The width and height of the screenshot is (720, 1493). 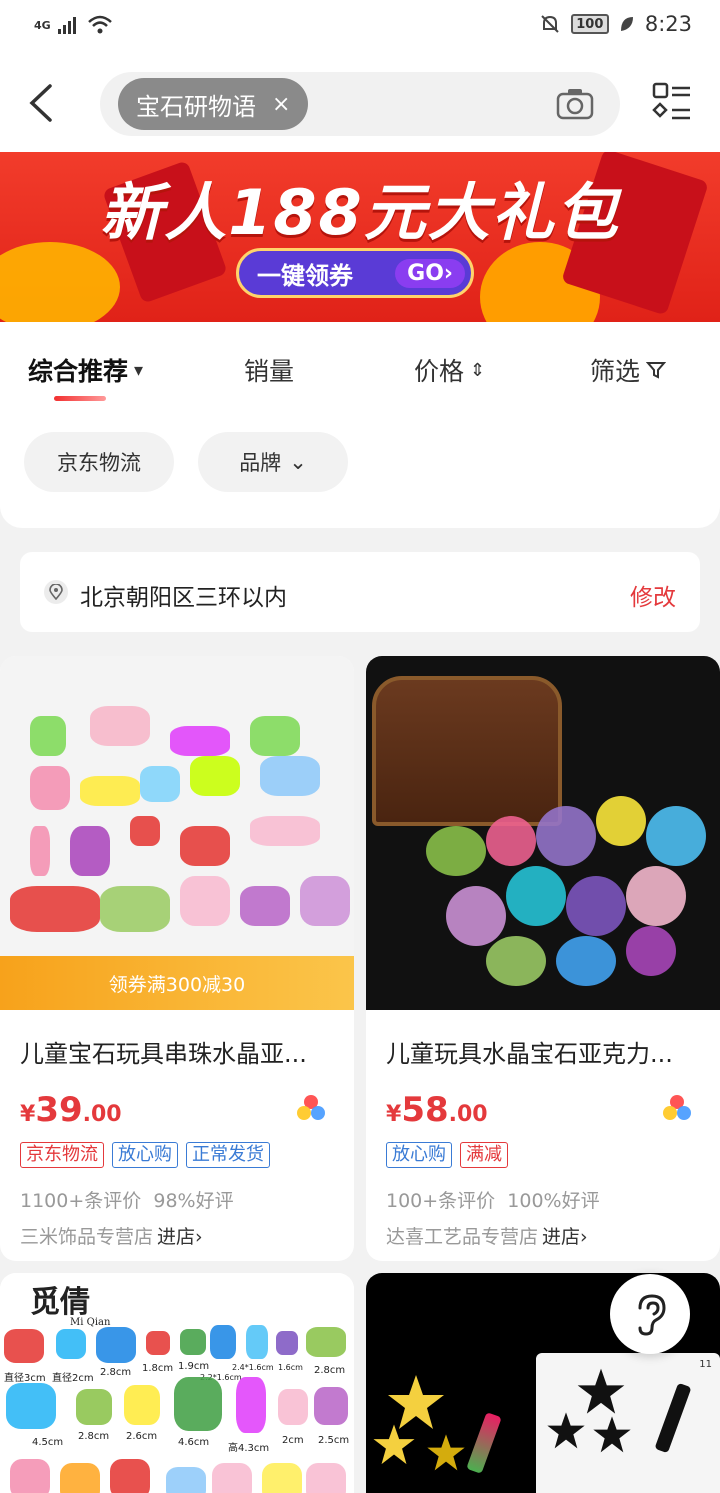 I want to click on tab-filter: 筛选, so click(x=628, y=370).